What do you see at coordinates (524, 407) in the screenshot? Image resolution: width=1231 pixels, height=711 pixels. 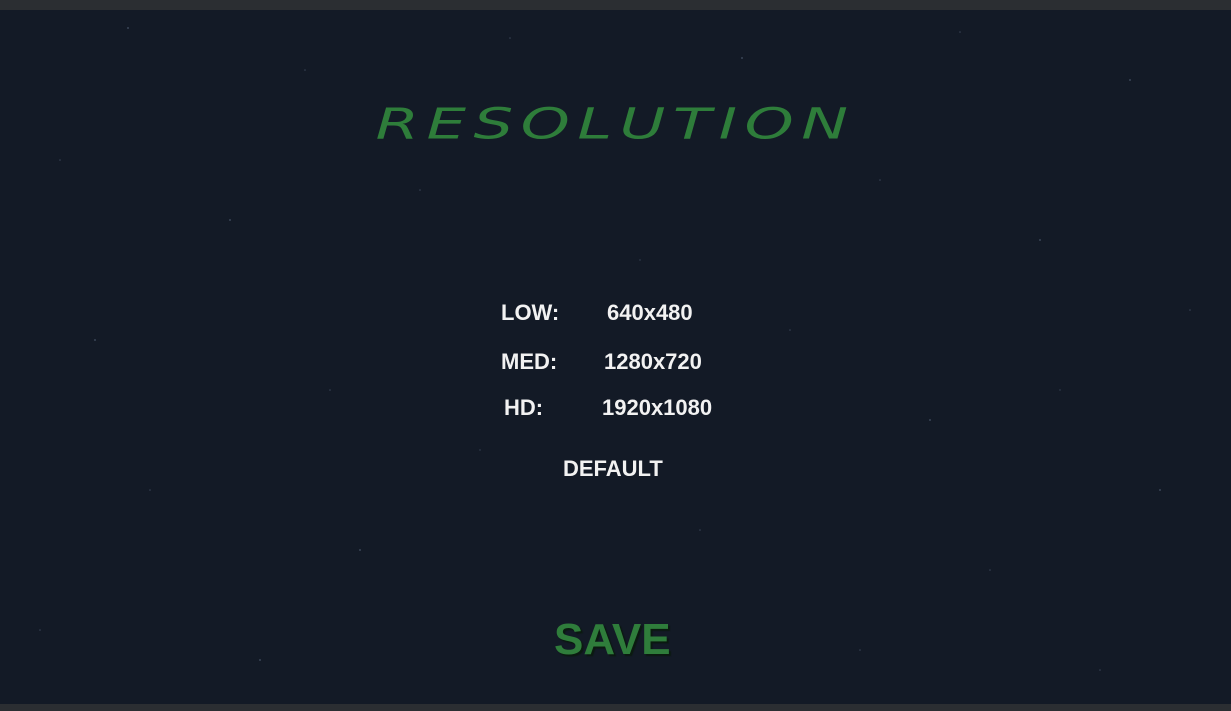 I see `option-label: HD:` at bounding box center [524, 407].